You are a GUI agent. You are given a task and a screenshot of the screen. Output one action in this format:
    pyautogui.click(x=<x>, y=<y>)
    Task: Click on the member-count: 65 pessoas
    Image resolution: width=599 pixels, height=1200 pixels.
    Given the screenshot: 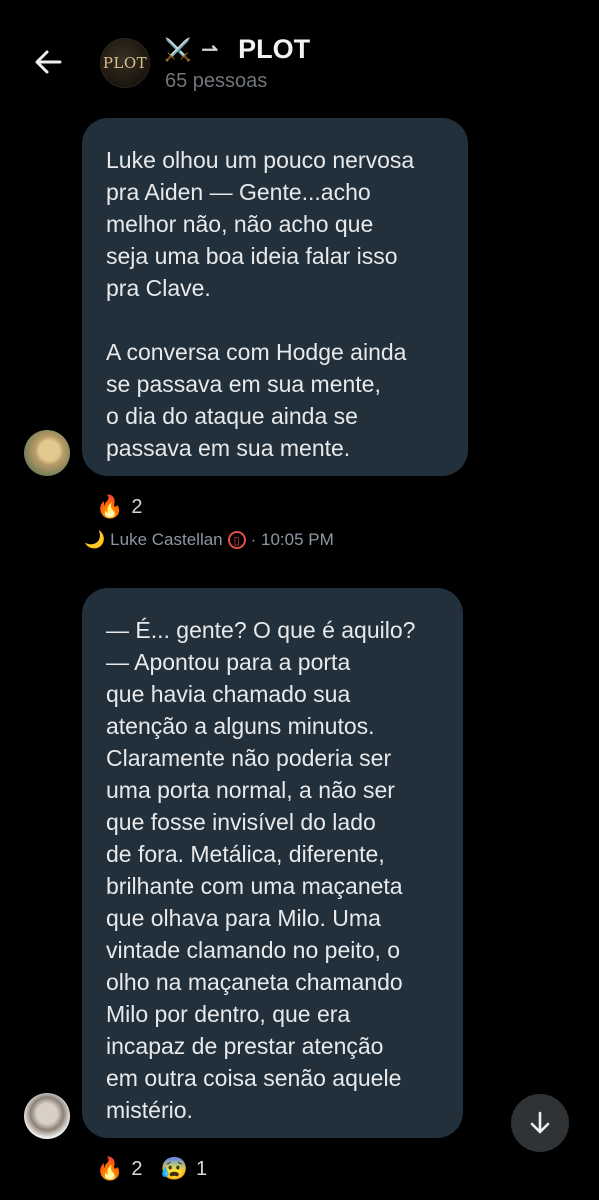 What is the action you would take?
    pyautogui.click(x=216, y=81)
    